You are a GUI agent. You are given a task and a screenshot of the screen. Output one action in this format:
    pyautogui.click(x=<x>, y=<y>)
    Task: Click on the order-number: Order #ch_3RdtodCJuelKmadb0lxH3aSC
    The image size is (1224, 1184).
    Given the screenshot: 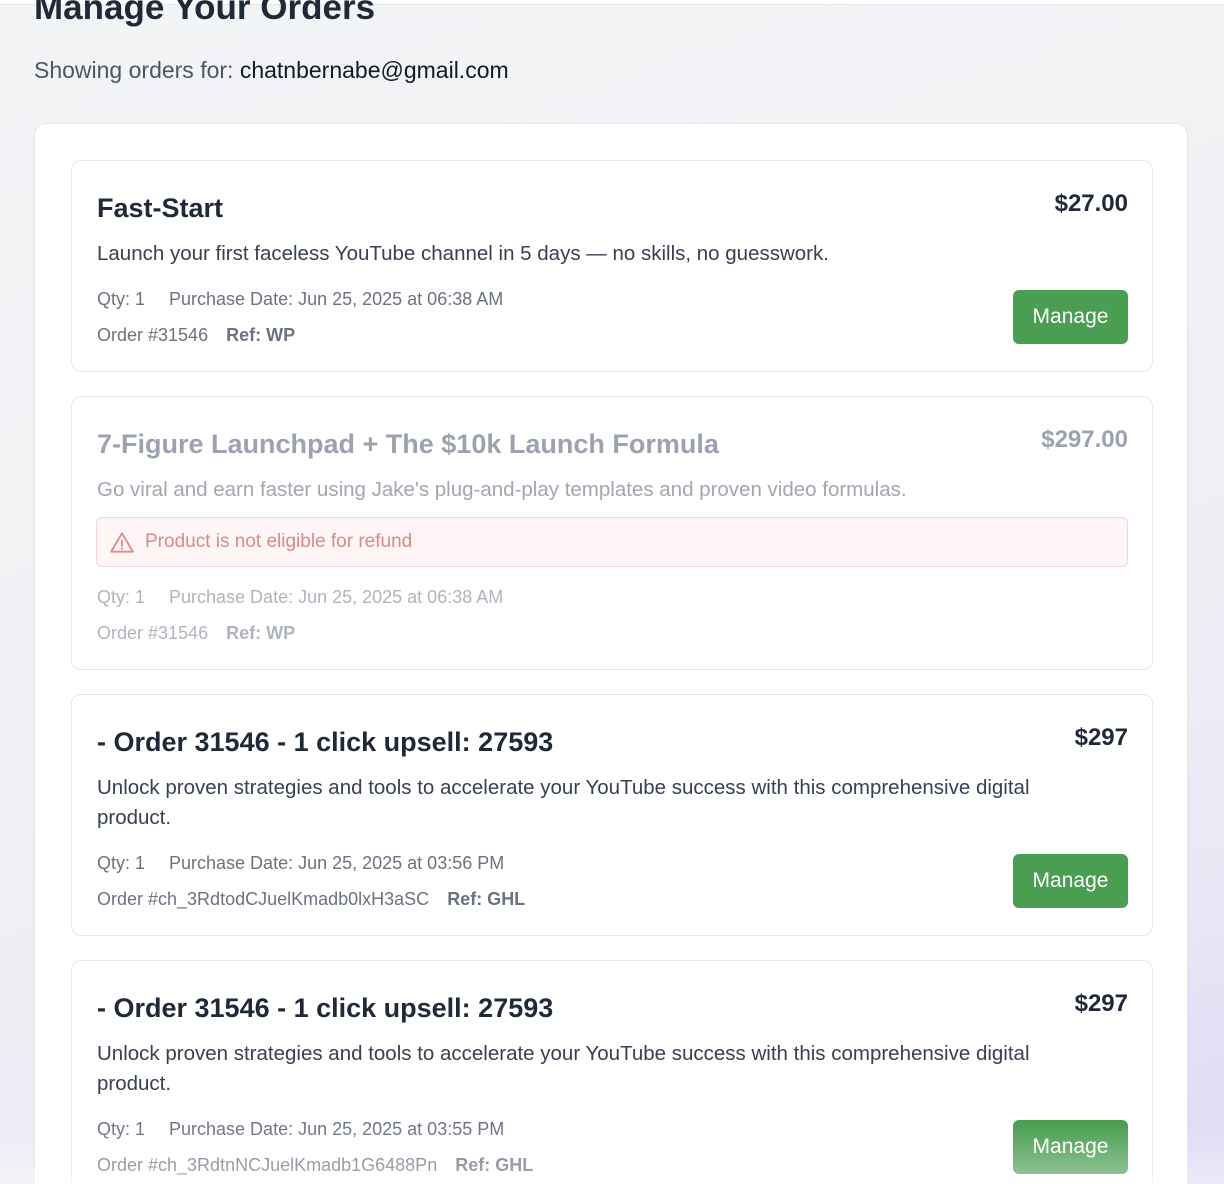 What is the action you would take?
    pyautogui.click(x=263, y=899)
    